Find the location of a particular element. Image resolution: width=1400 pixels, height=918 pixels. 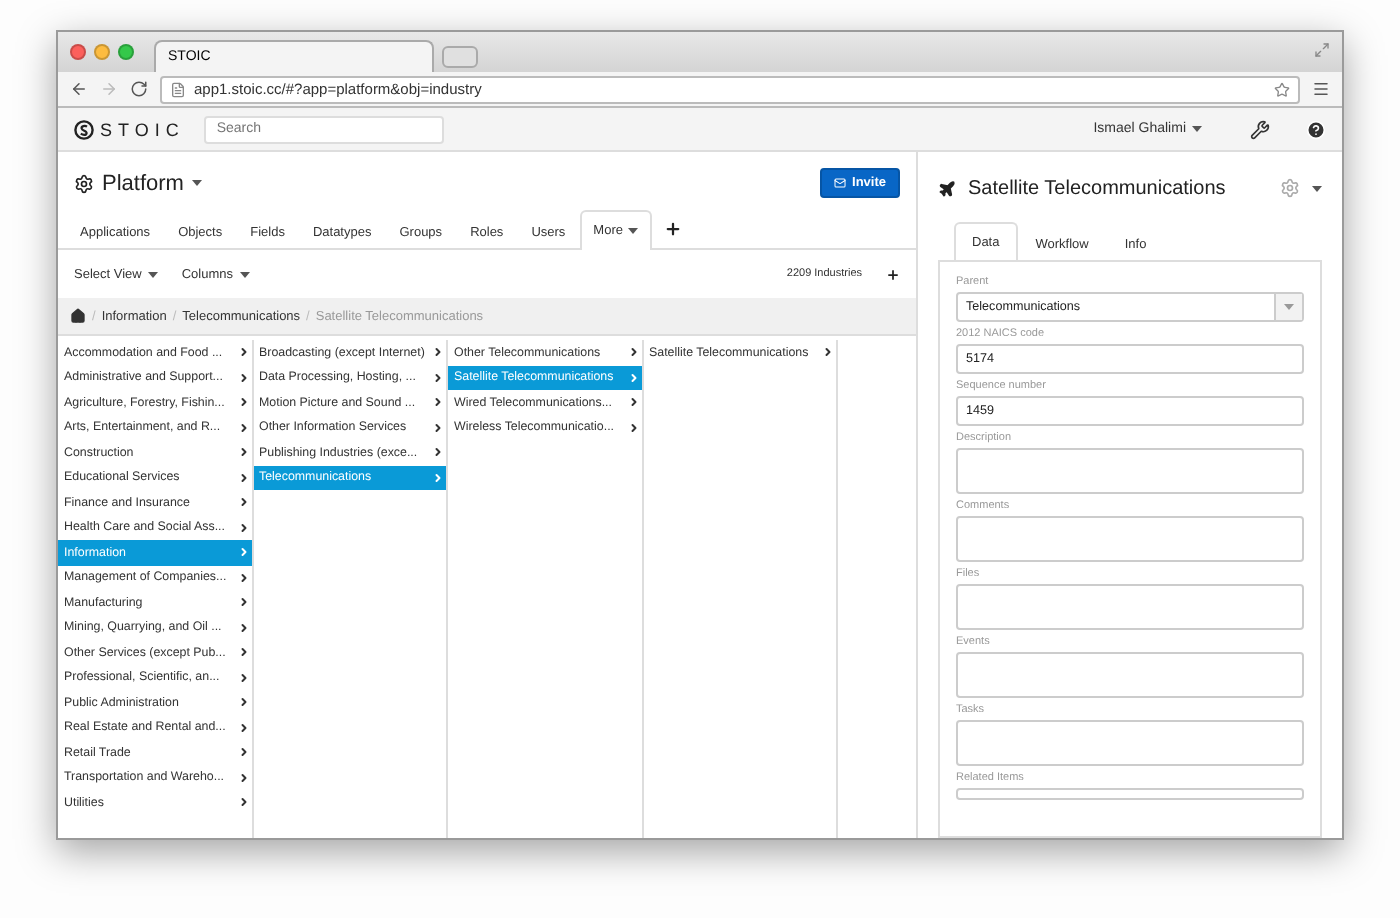

back-icon is located at coordinates (79, 89).